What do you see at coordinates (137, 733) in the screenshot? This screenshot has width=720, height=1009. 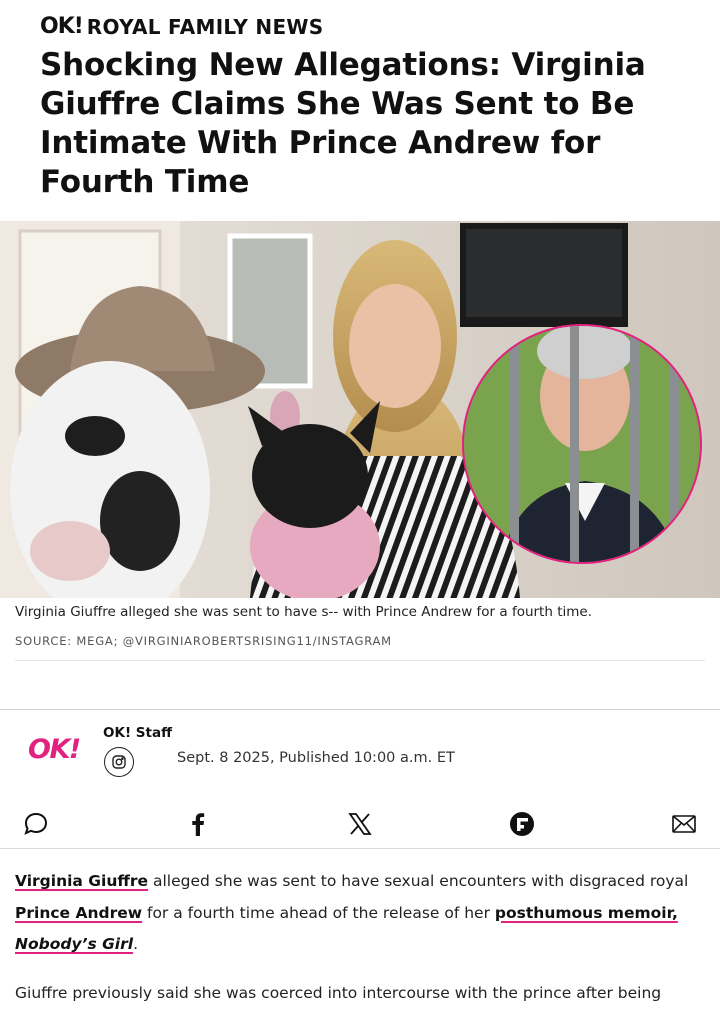 I see `author-name: OK! Staff` at bounding box center [137, 733].